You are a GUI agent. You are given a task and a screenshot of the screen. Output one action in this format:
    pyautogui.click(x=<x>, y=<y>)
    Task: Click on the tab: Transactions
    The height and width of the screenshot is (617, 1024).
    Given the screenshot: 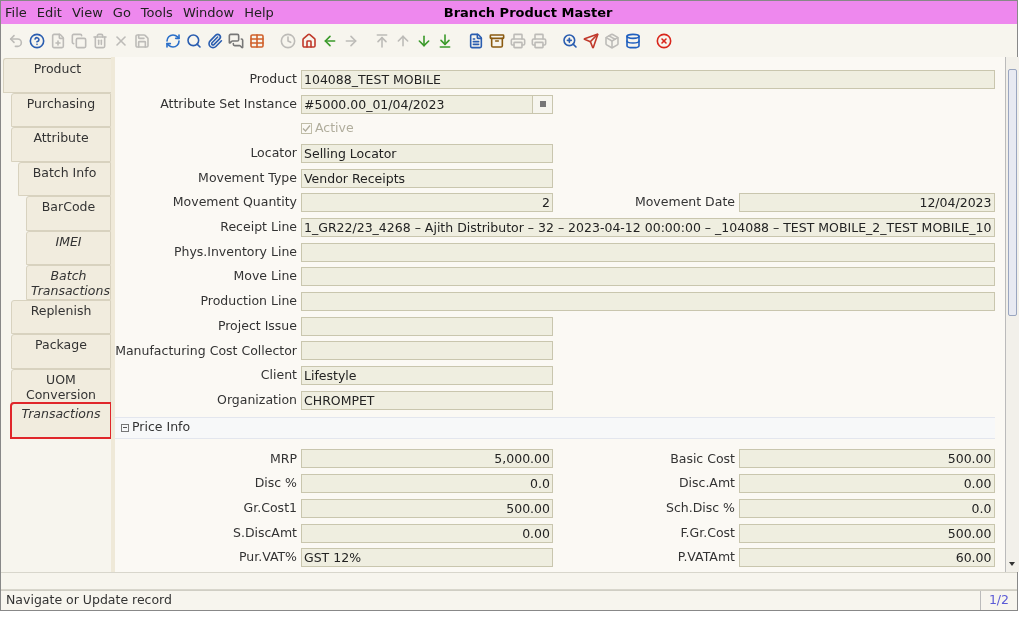 What is the action you would take?
    pyautogui.click(x=61, y=420)
    